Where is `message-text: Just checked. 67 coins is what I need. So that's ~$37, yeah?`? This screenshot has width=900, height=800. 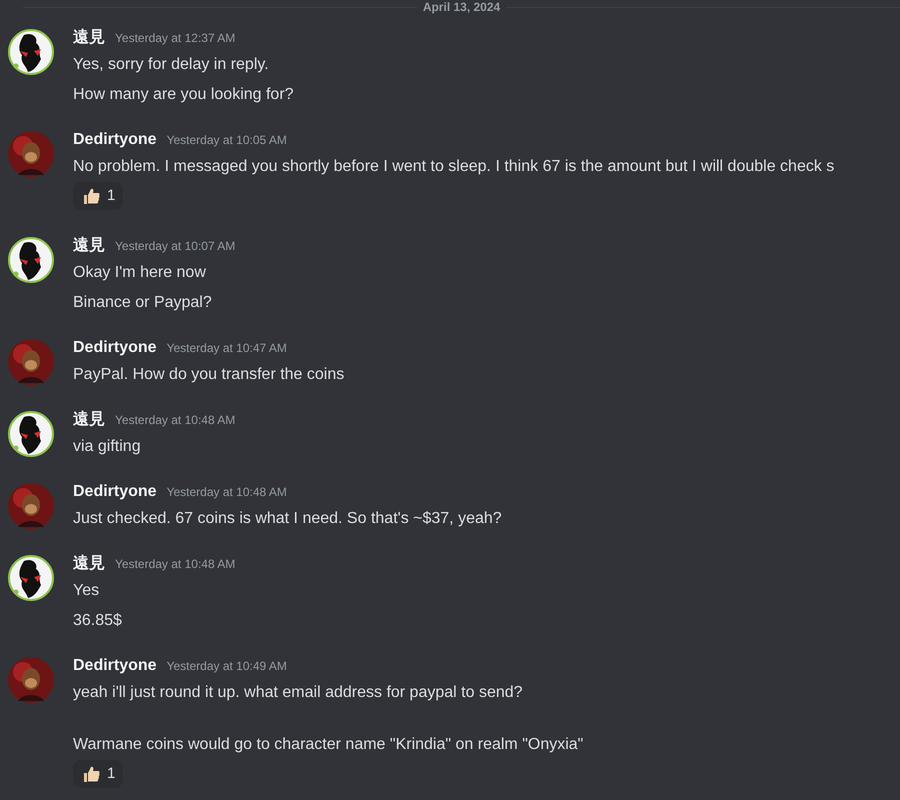
message-text: Just checked. 67 coins is what I need. So that's ~$37, yeah? is located at coordinates (288, 519).